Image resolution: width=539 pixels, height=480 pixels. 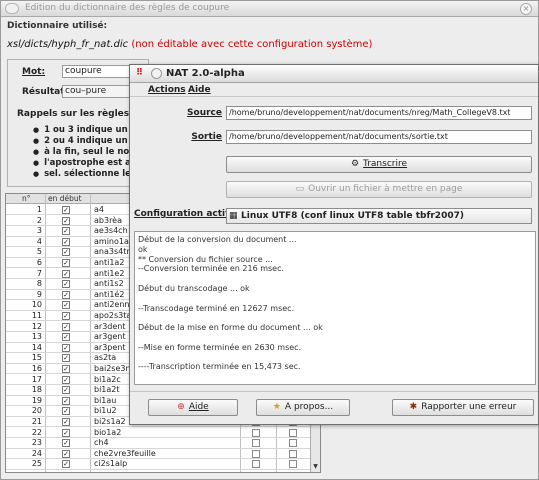 I want to click on bottom-button-bar: ⊕ Aide ★ A propos... ✱ Rapporter une erreur, so click(x=334, y=407).